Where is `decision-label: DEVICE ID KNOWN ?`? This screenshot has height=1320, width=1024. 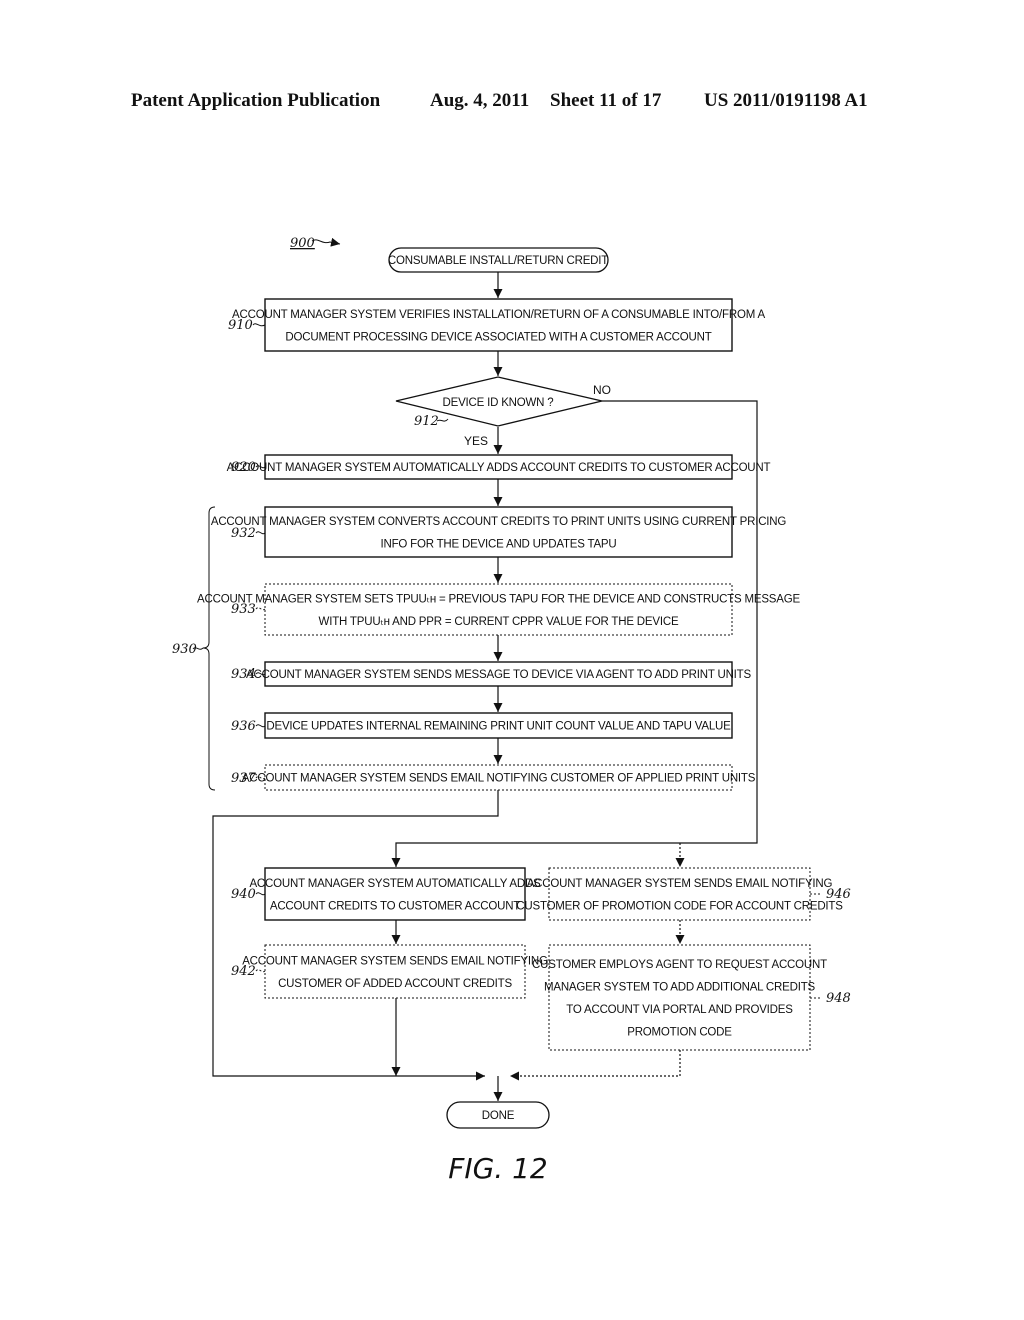 decision-label: DEVICE ID KNOWN ? is located at coordinates (498, 403).